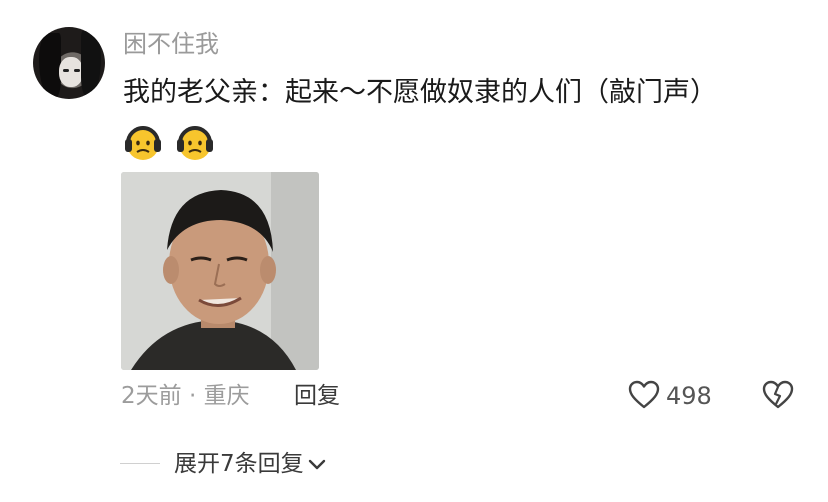 This screenshot has width=828, height=502. What do you see at coordinates (171, 44) in the screenshot?
I see `comment-username: 困不住我` at bounding box center [171, 44].